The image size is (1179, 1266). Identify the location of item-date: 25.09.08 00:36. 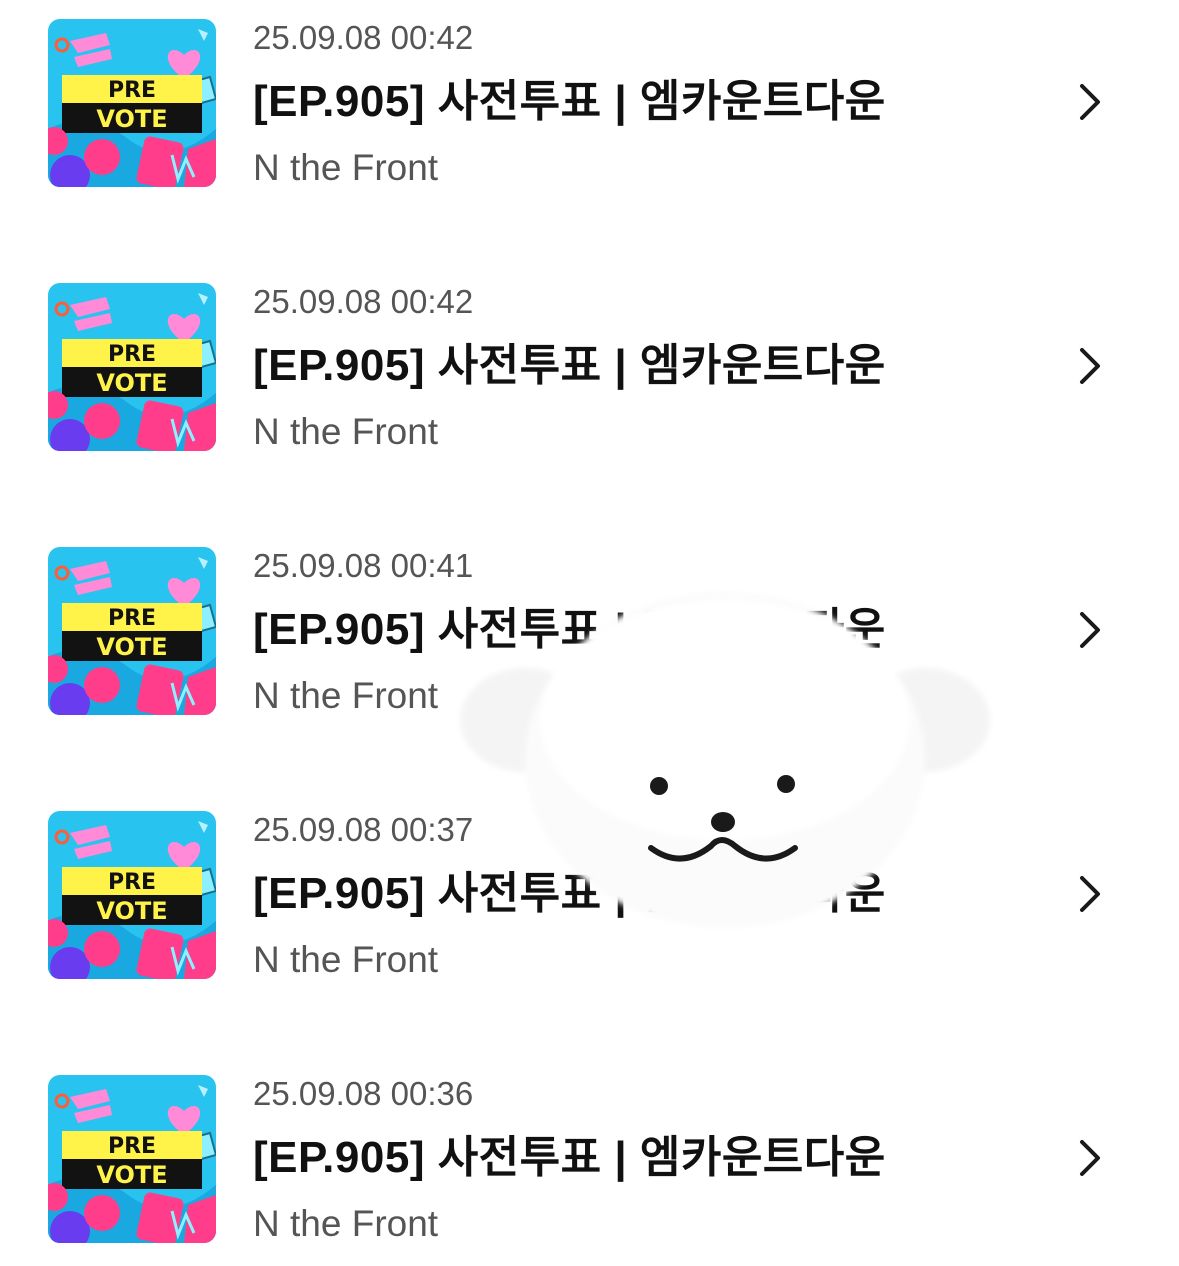
(363, 1093).